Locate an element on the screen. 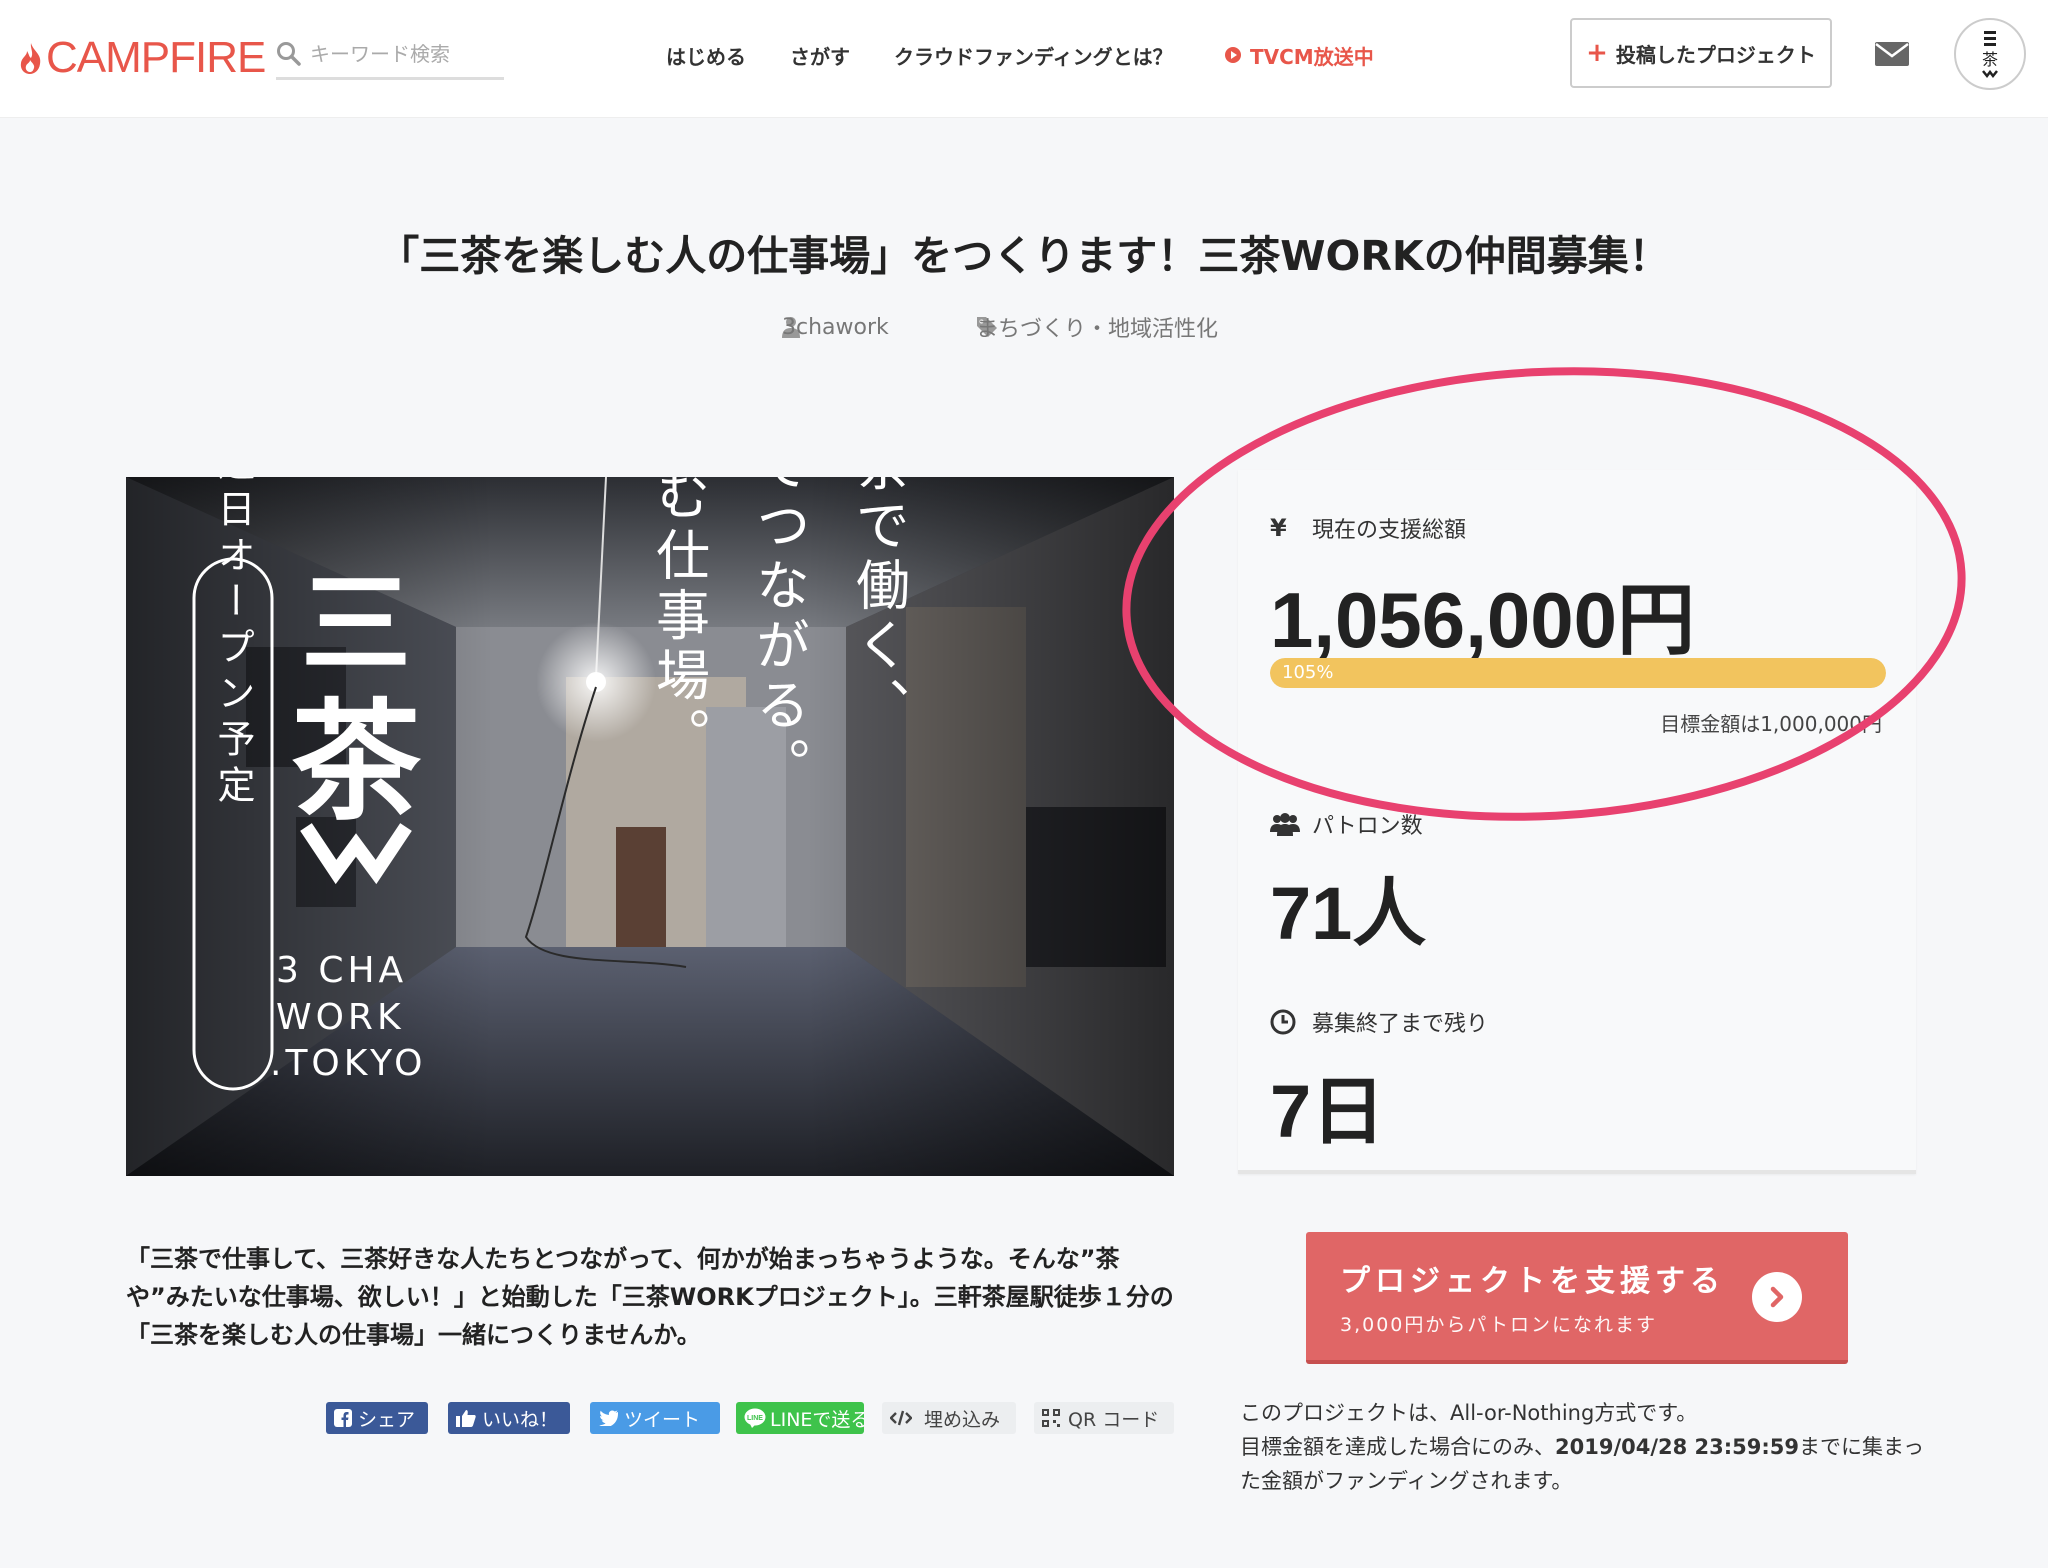 The height and width of the screenshot is (1568, 2048). line-share-button: LINE LINEで送る is located at coordinates (800, 1418).